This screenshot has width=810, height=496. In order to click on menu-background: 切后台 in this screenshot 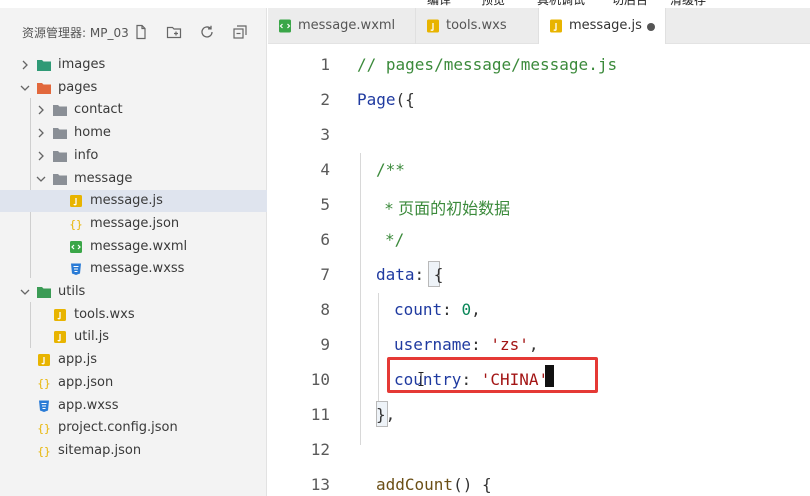, I will do `click(630, 4)`.